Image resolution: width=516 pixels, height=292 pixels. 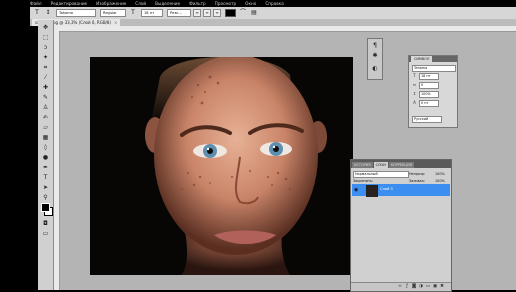 I want to click on trash-icon: ✖, so click(x=442, y=287).